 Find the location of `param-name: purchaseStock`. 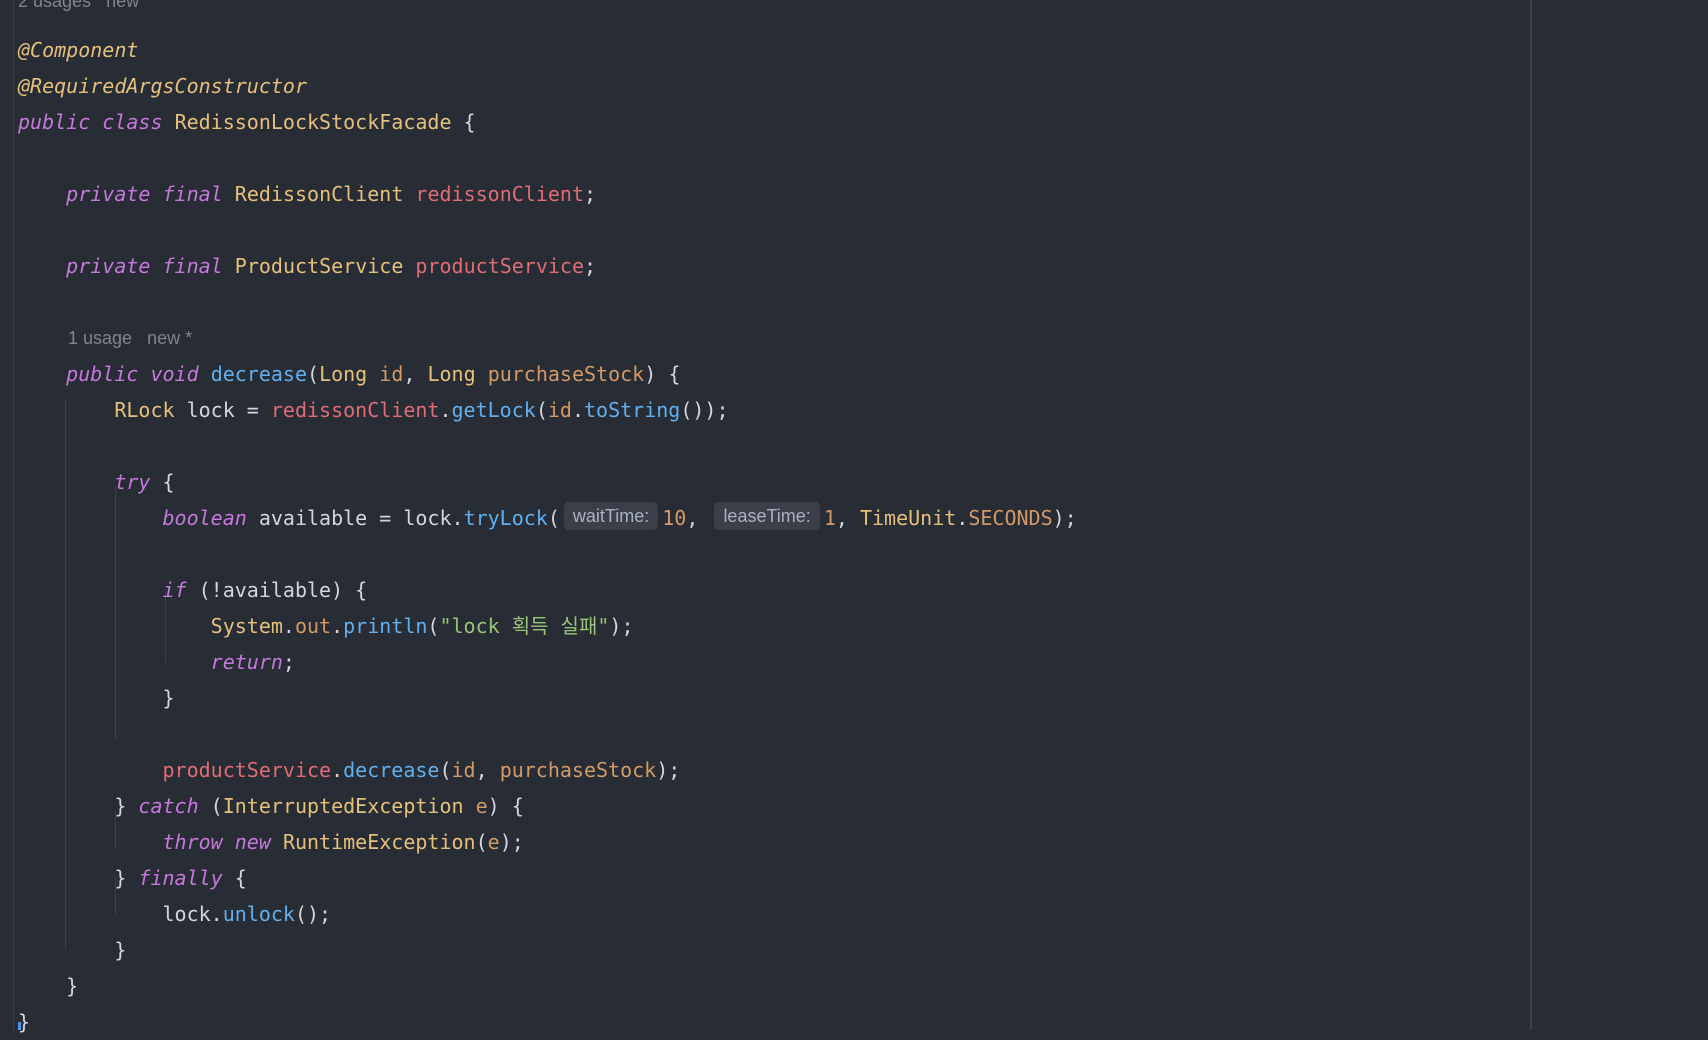

param-name: purchaseStock is located at coordinates (566, 374).